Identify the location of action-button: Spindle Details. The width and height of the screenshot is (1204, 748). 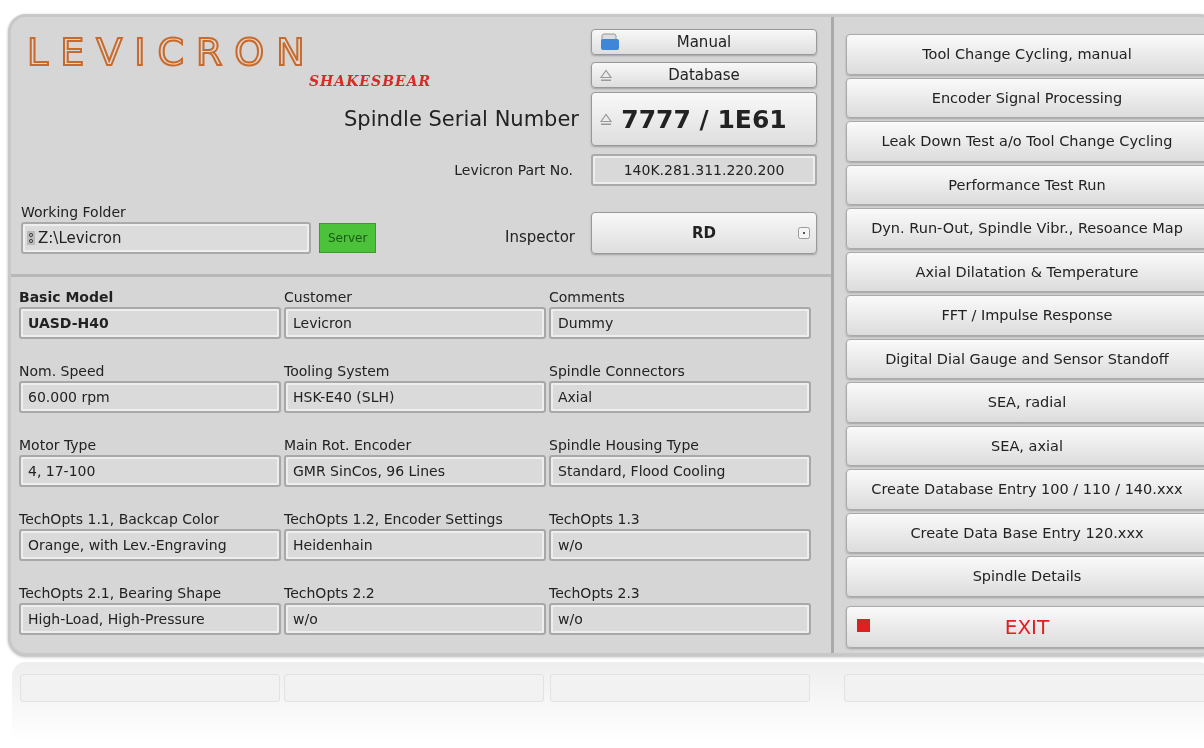
(1025, 576).